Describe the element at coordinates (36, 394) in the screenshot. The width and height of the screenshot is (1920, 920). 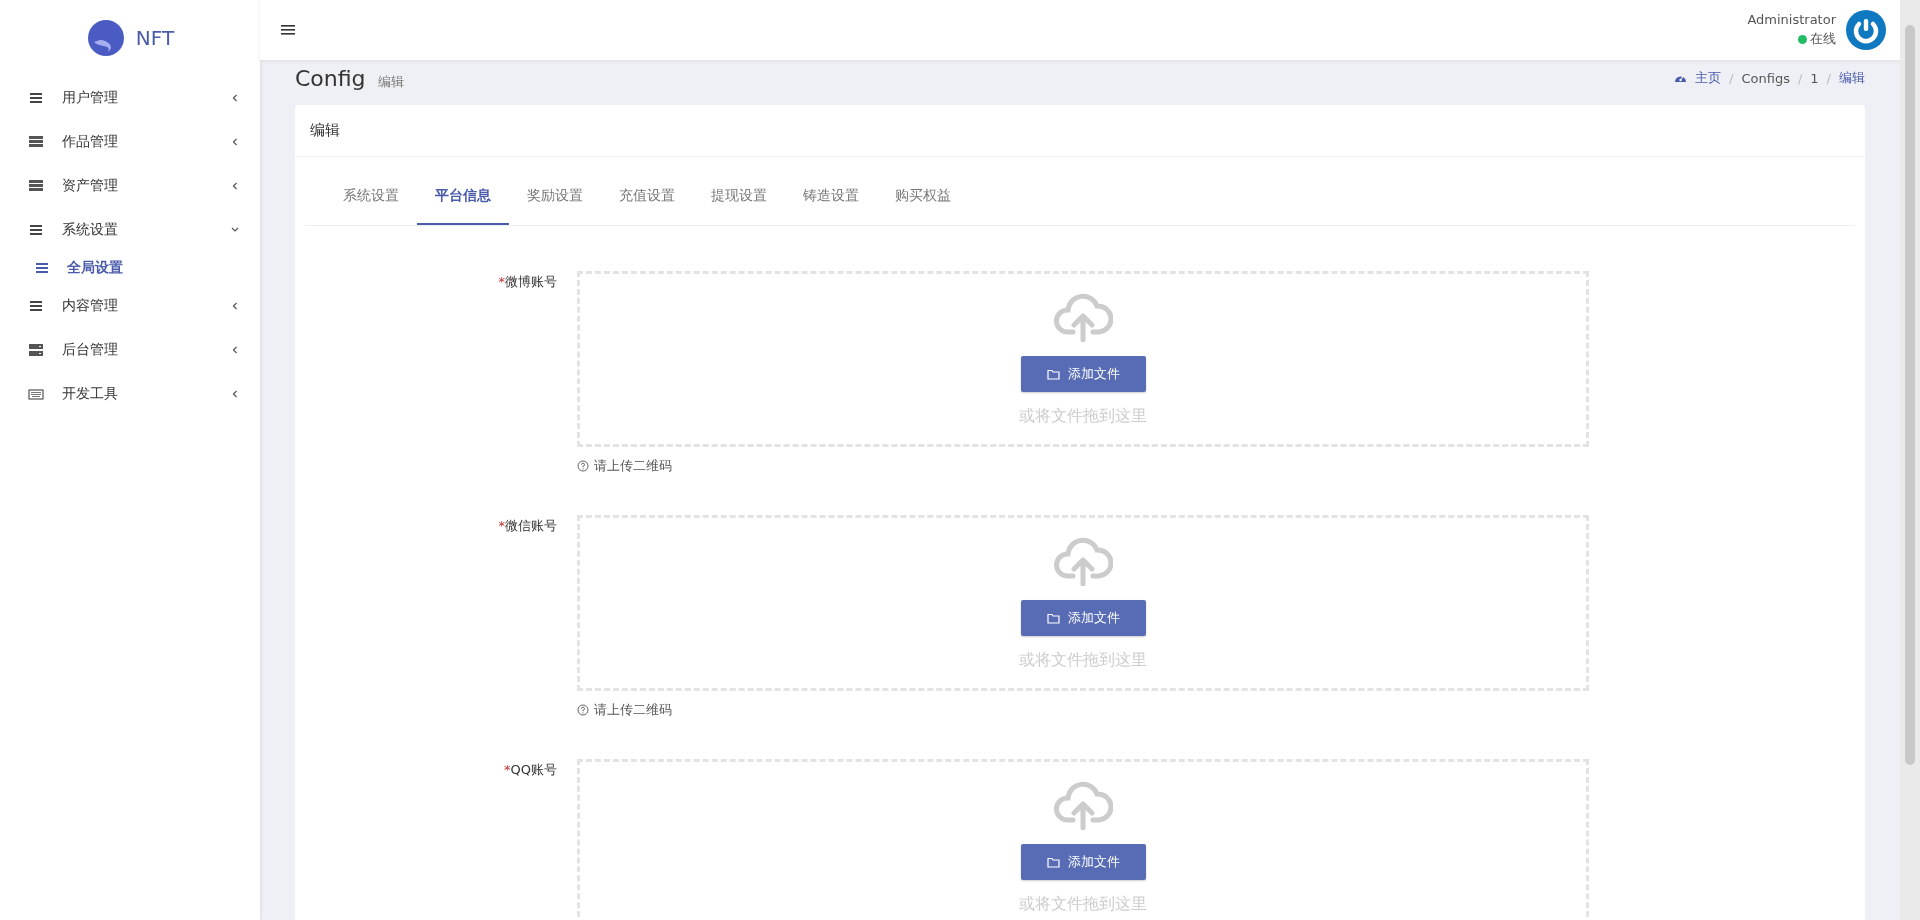
I see `keyboard-icon` at that location.